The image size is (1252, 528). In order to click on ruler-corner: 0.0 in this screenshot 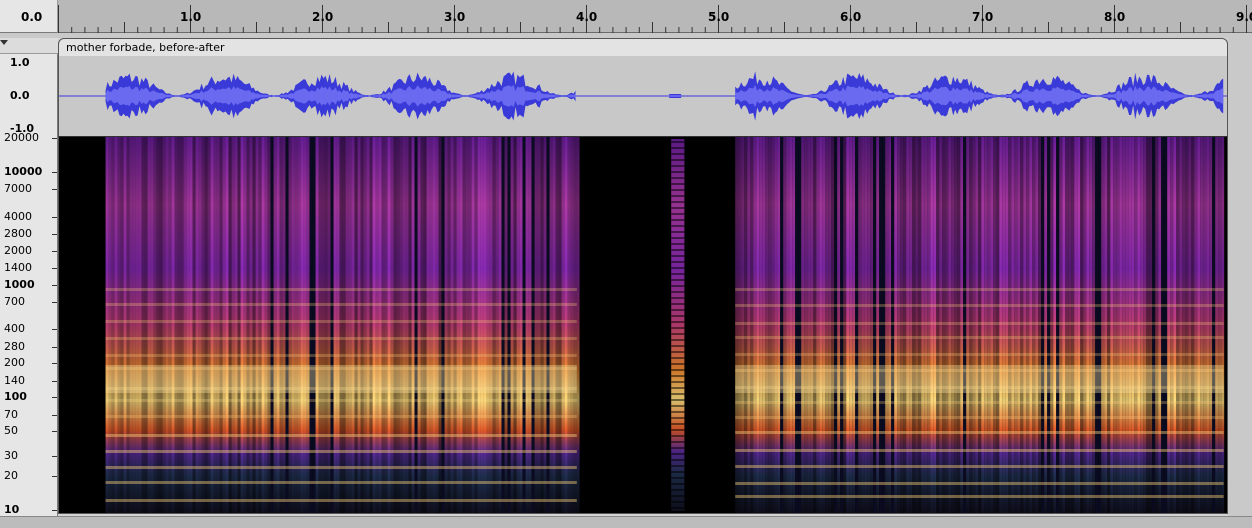, I will do `click(29, 16)`.